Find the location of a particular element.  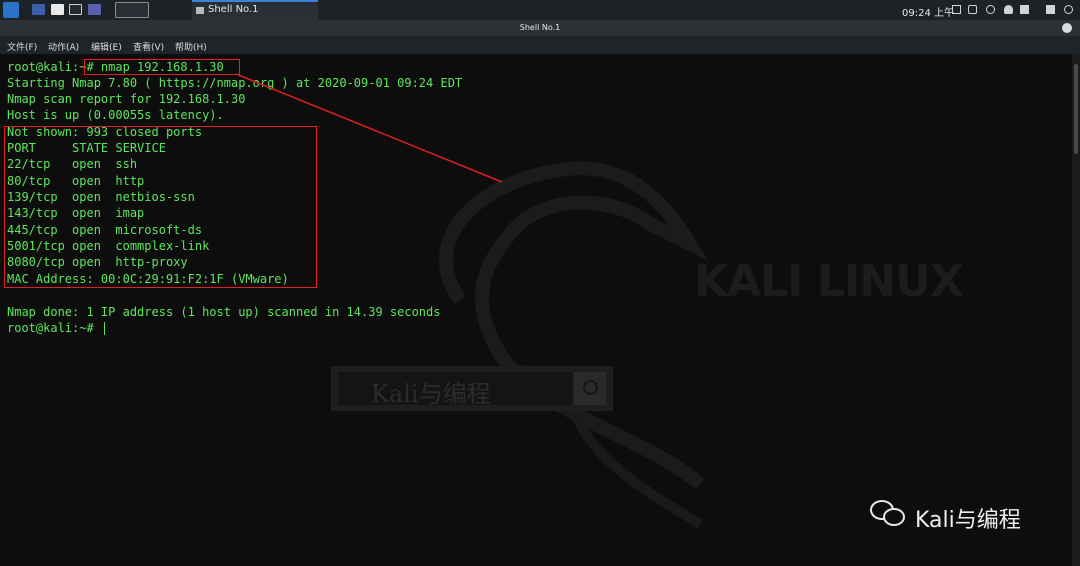

window-titlebar: Shell No.1 is located at coordinates (540, 28).